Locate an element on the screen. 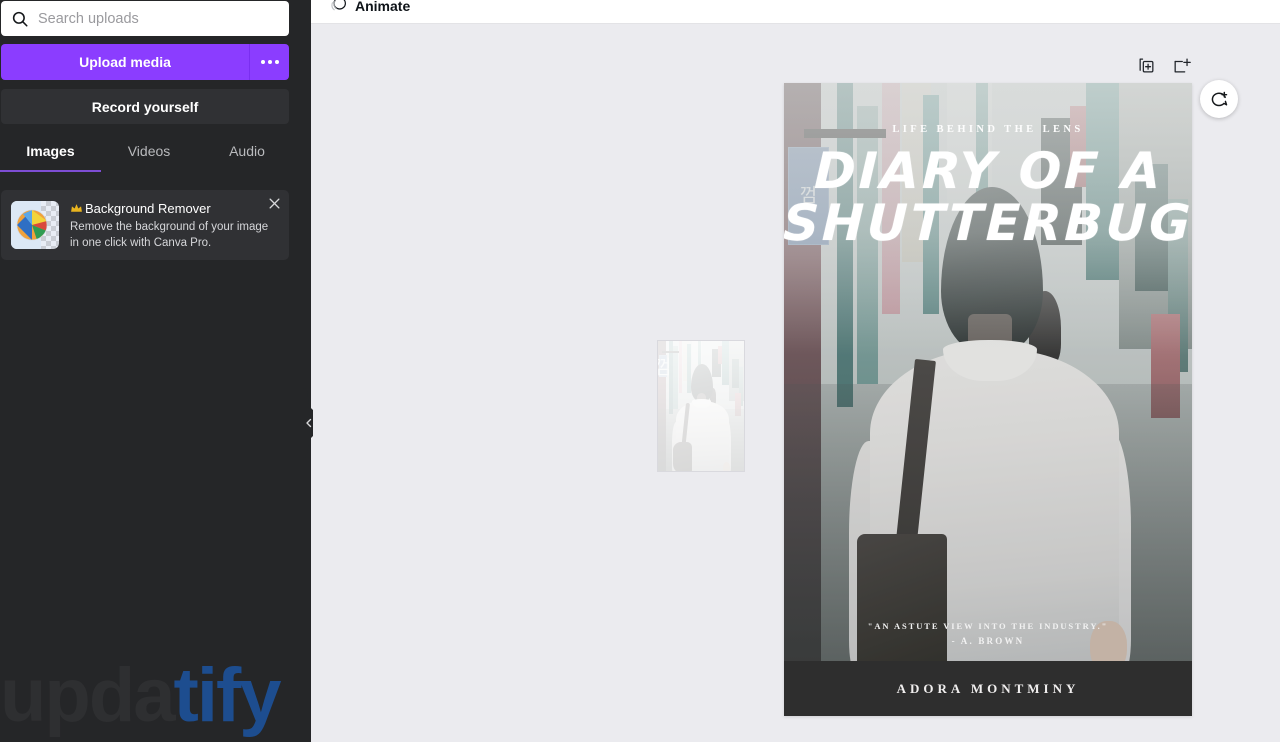 Image resolution: width=1280 pixels, height=742 pixels. uploads-tabs: Images Videos Audio is located at coordinates (150, 154).